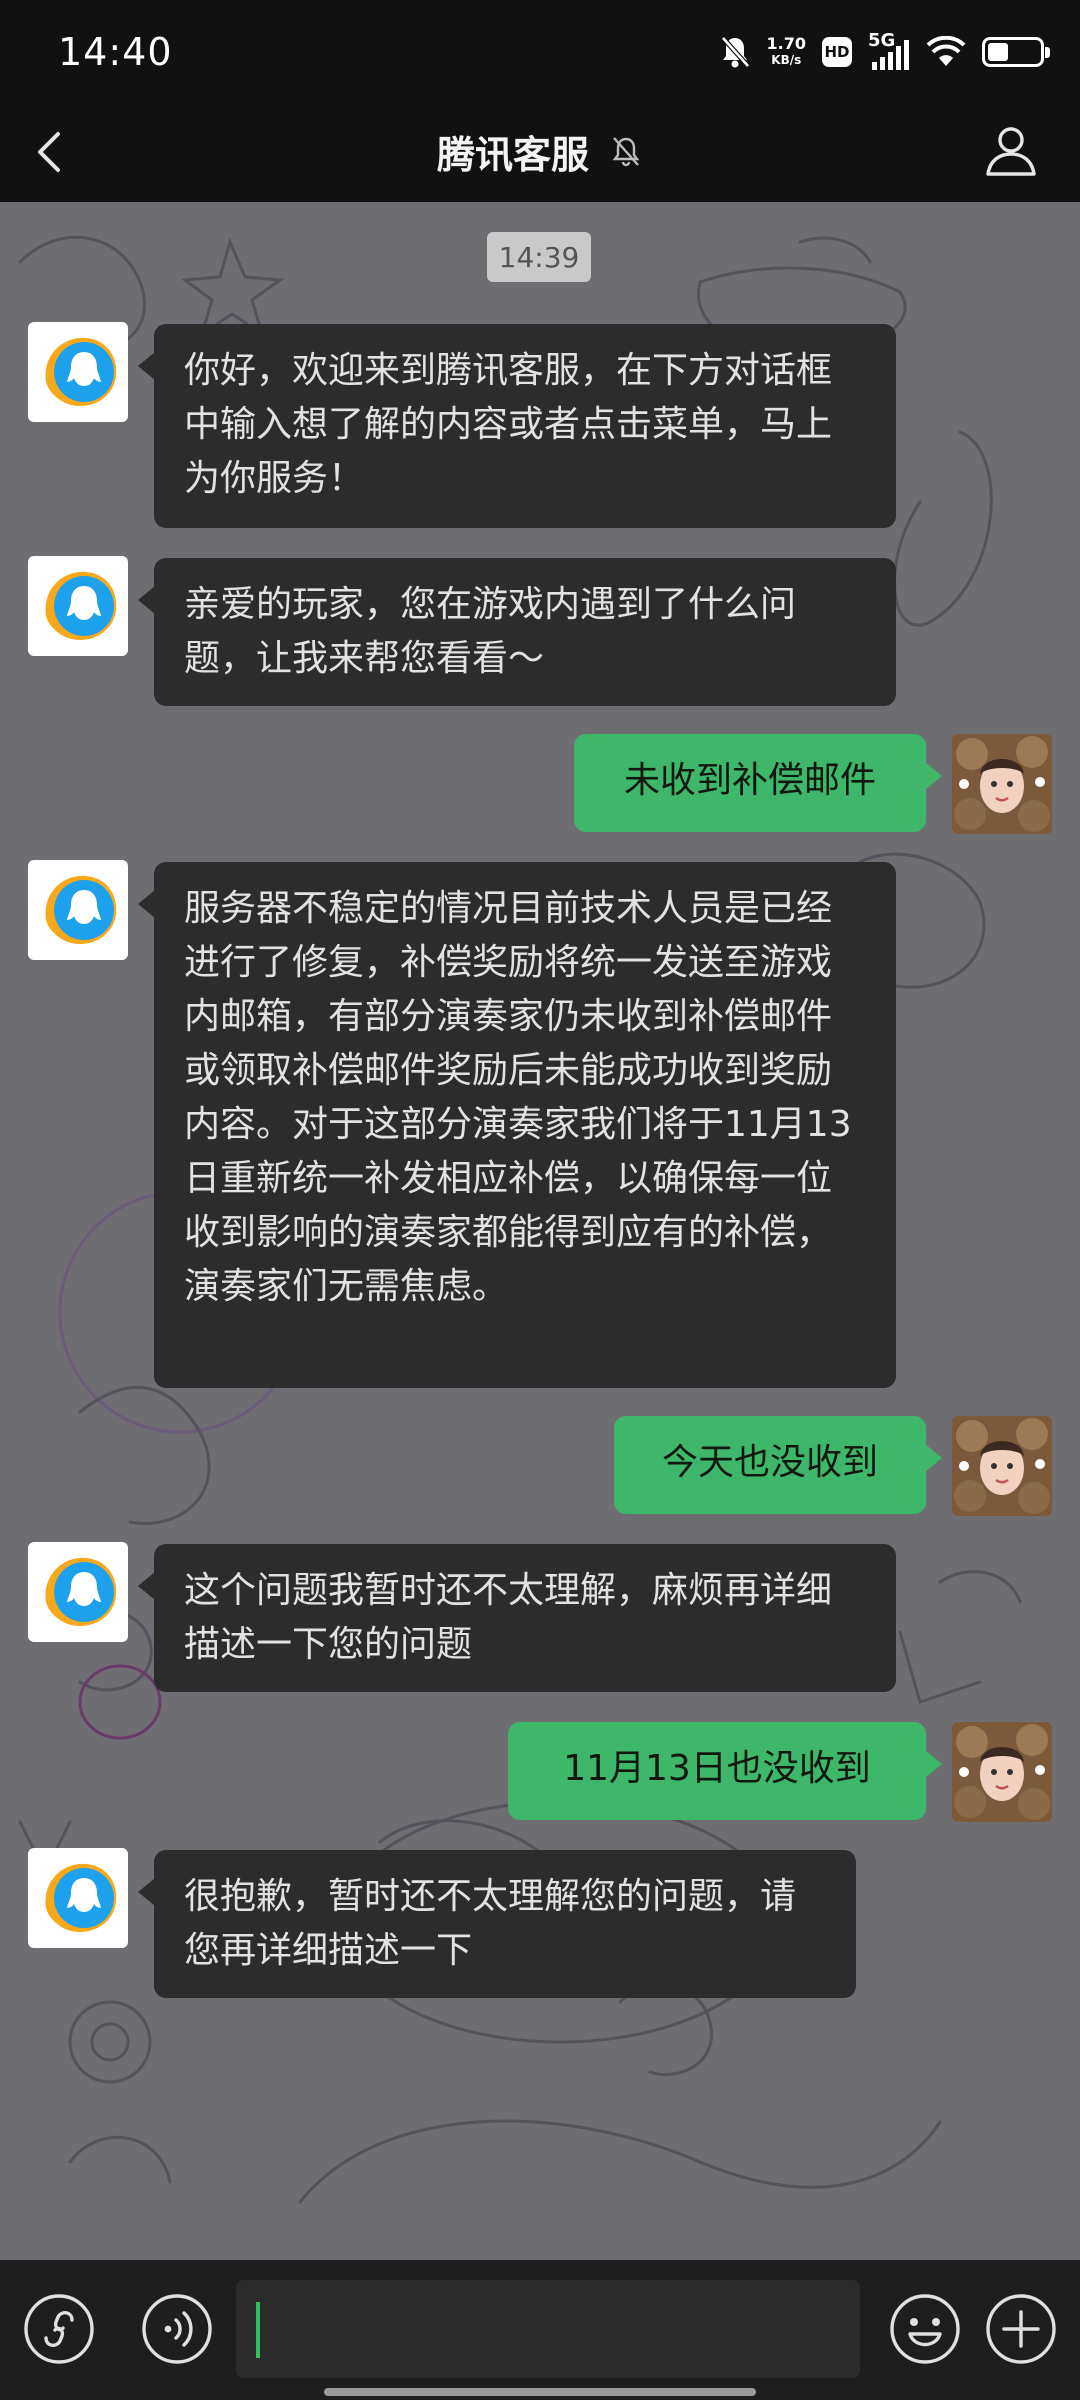  What do you see at coordinates (1021, 2329) in the screenshot?
I see `plus-icon` at bounding box center [1021, 2329].